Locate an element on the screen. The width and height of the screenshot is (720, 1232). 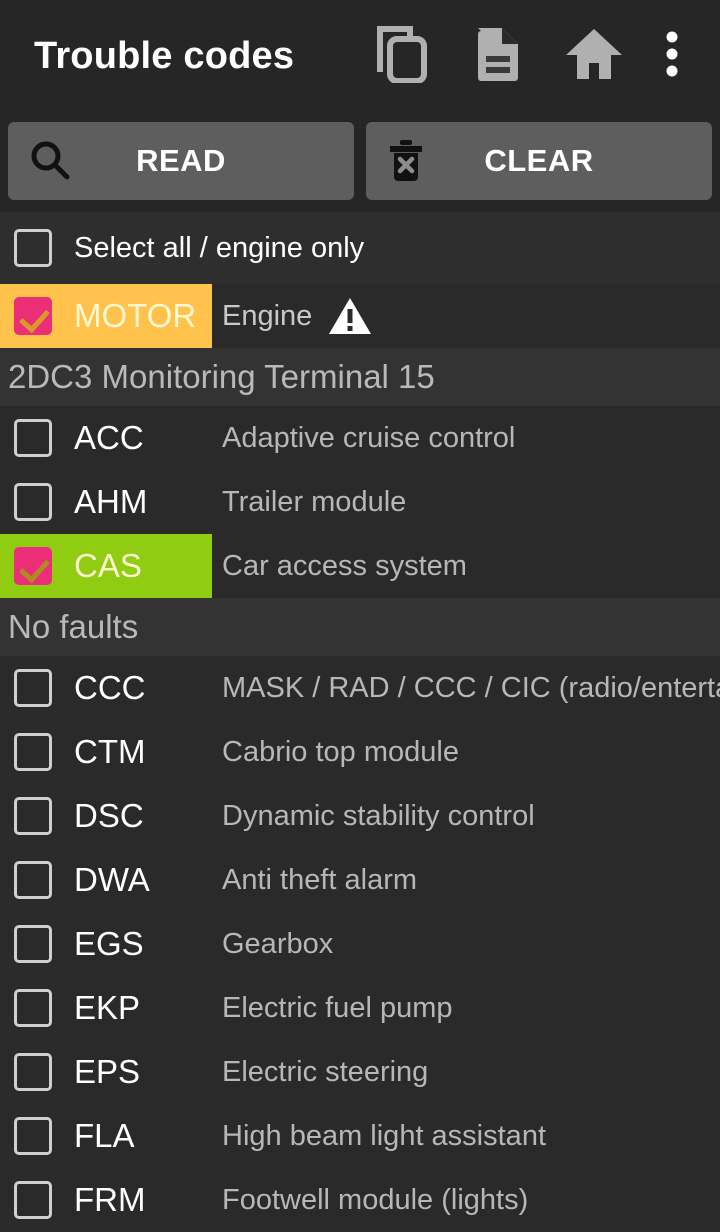
module-abbreviation: FLA is located at coordinates (104, 1135).